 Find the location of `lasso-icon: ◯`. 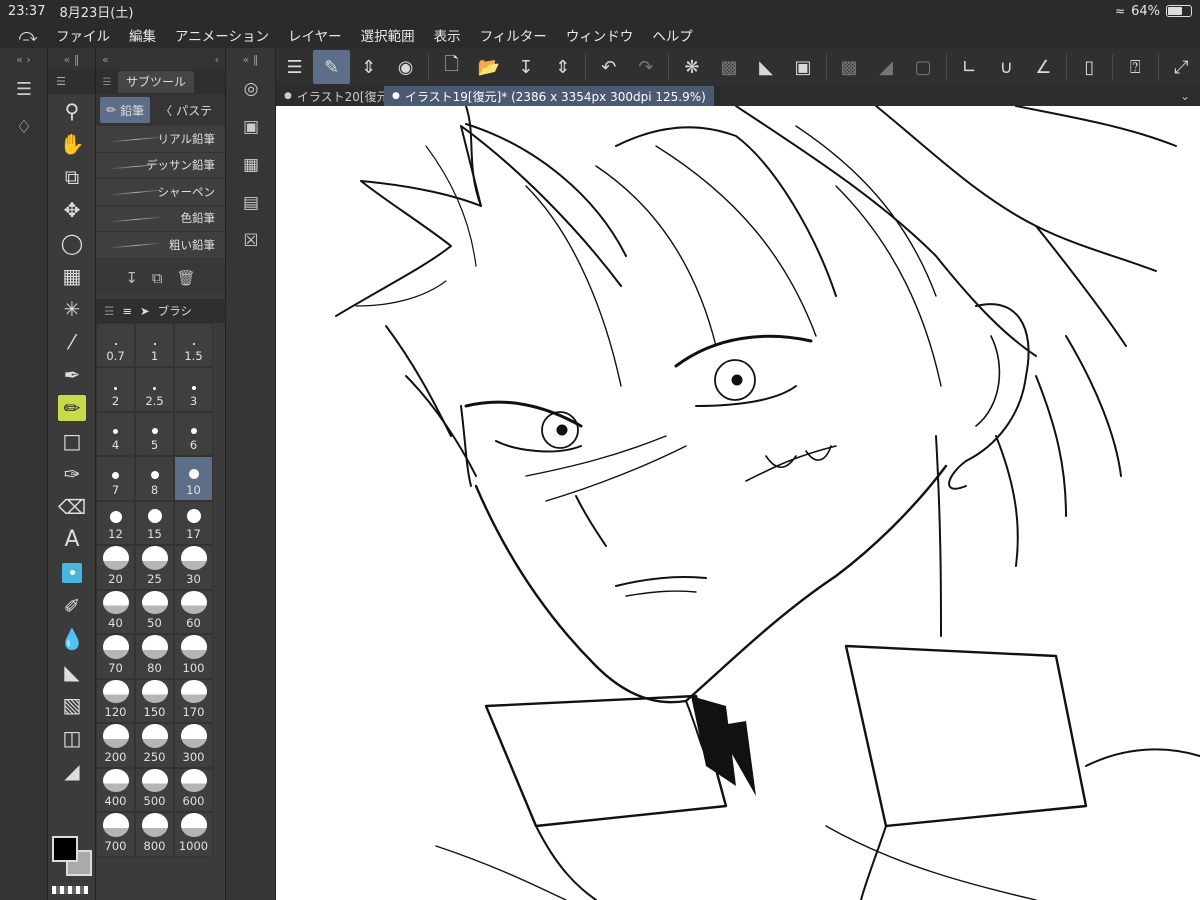

lasso-icon: ◯ is located at coordinates (72, 242).